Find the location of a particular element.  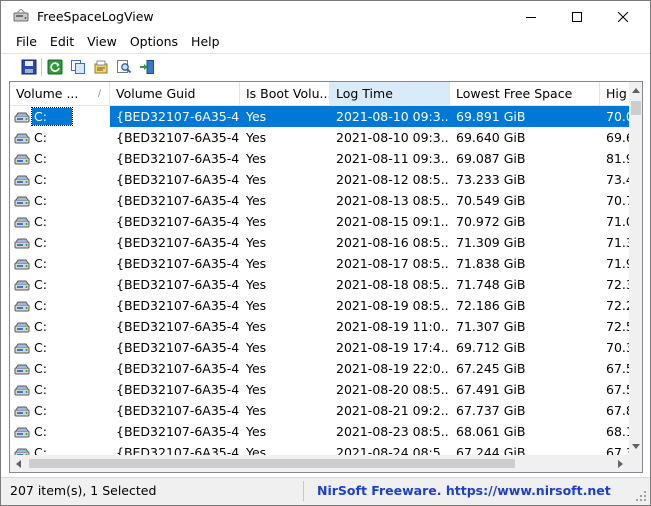

minimize-icon is located at coordinates (531, 17).